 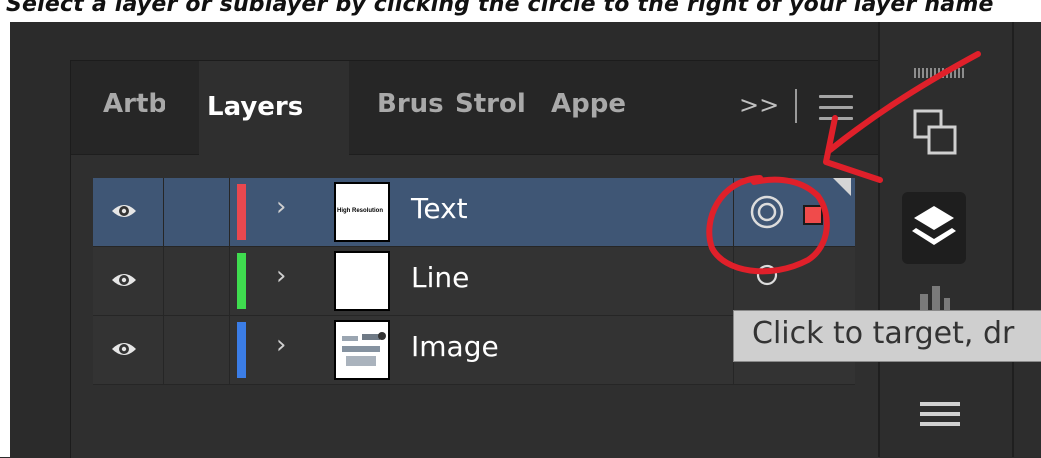 What do you see at coordinates (883, 333) in the screenshot?
I see `tooltip-text: Click to target, dr` at bounding box center [883, 333].